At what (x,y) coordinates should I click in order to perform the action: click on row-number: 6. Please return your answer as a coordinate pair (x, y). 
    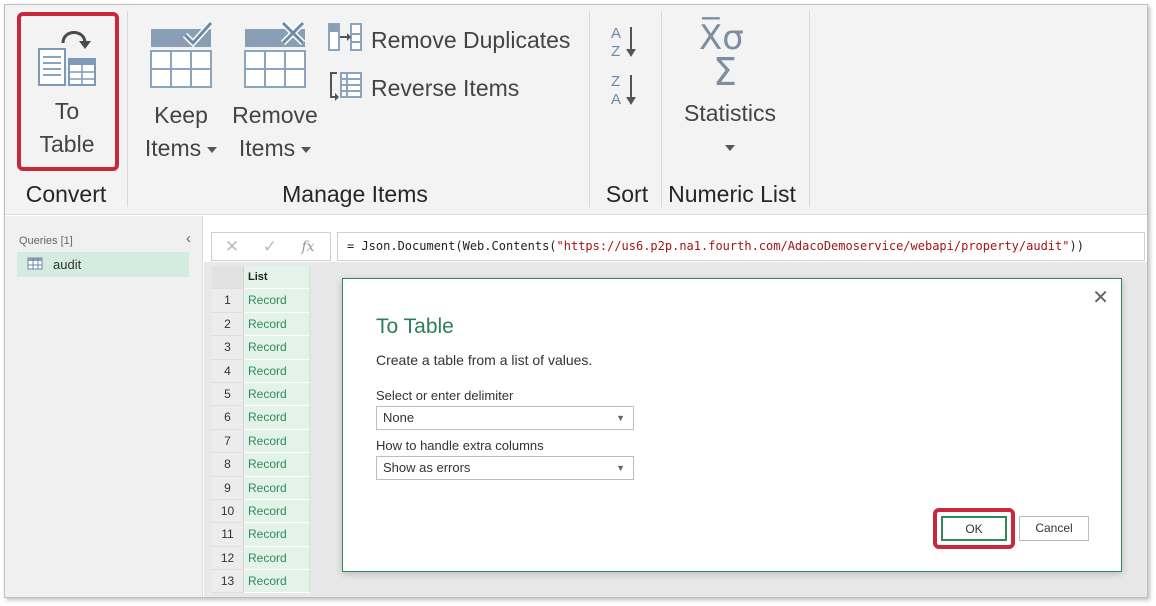
    Looking at the image, I should click on (228, 418).